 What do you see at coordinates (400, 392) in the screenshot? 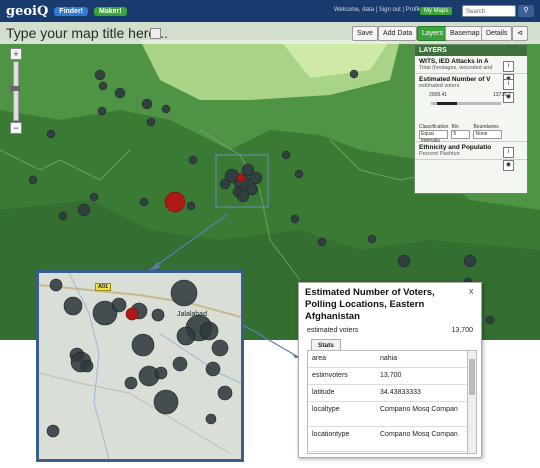
I see `row-value: 34.43833333` at bounding box center [400, 392].